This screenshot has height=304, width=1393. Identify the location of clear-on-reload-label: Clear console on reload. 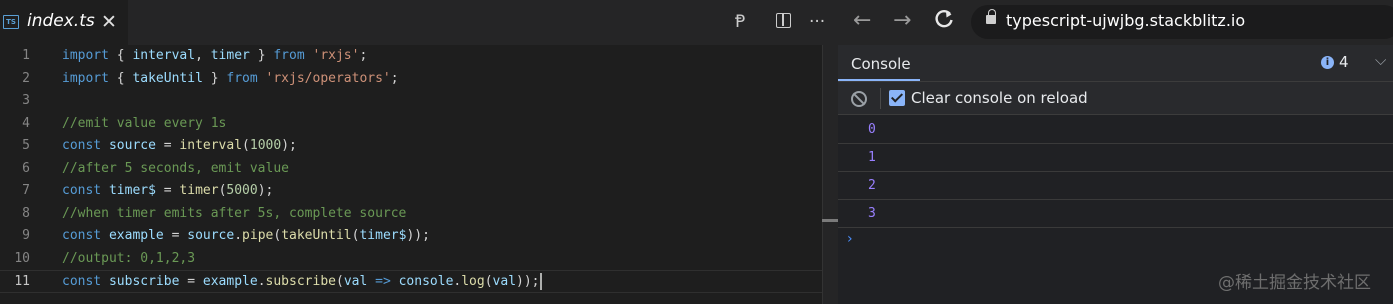
(999, 98).